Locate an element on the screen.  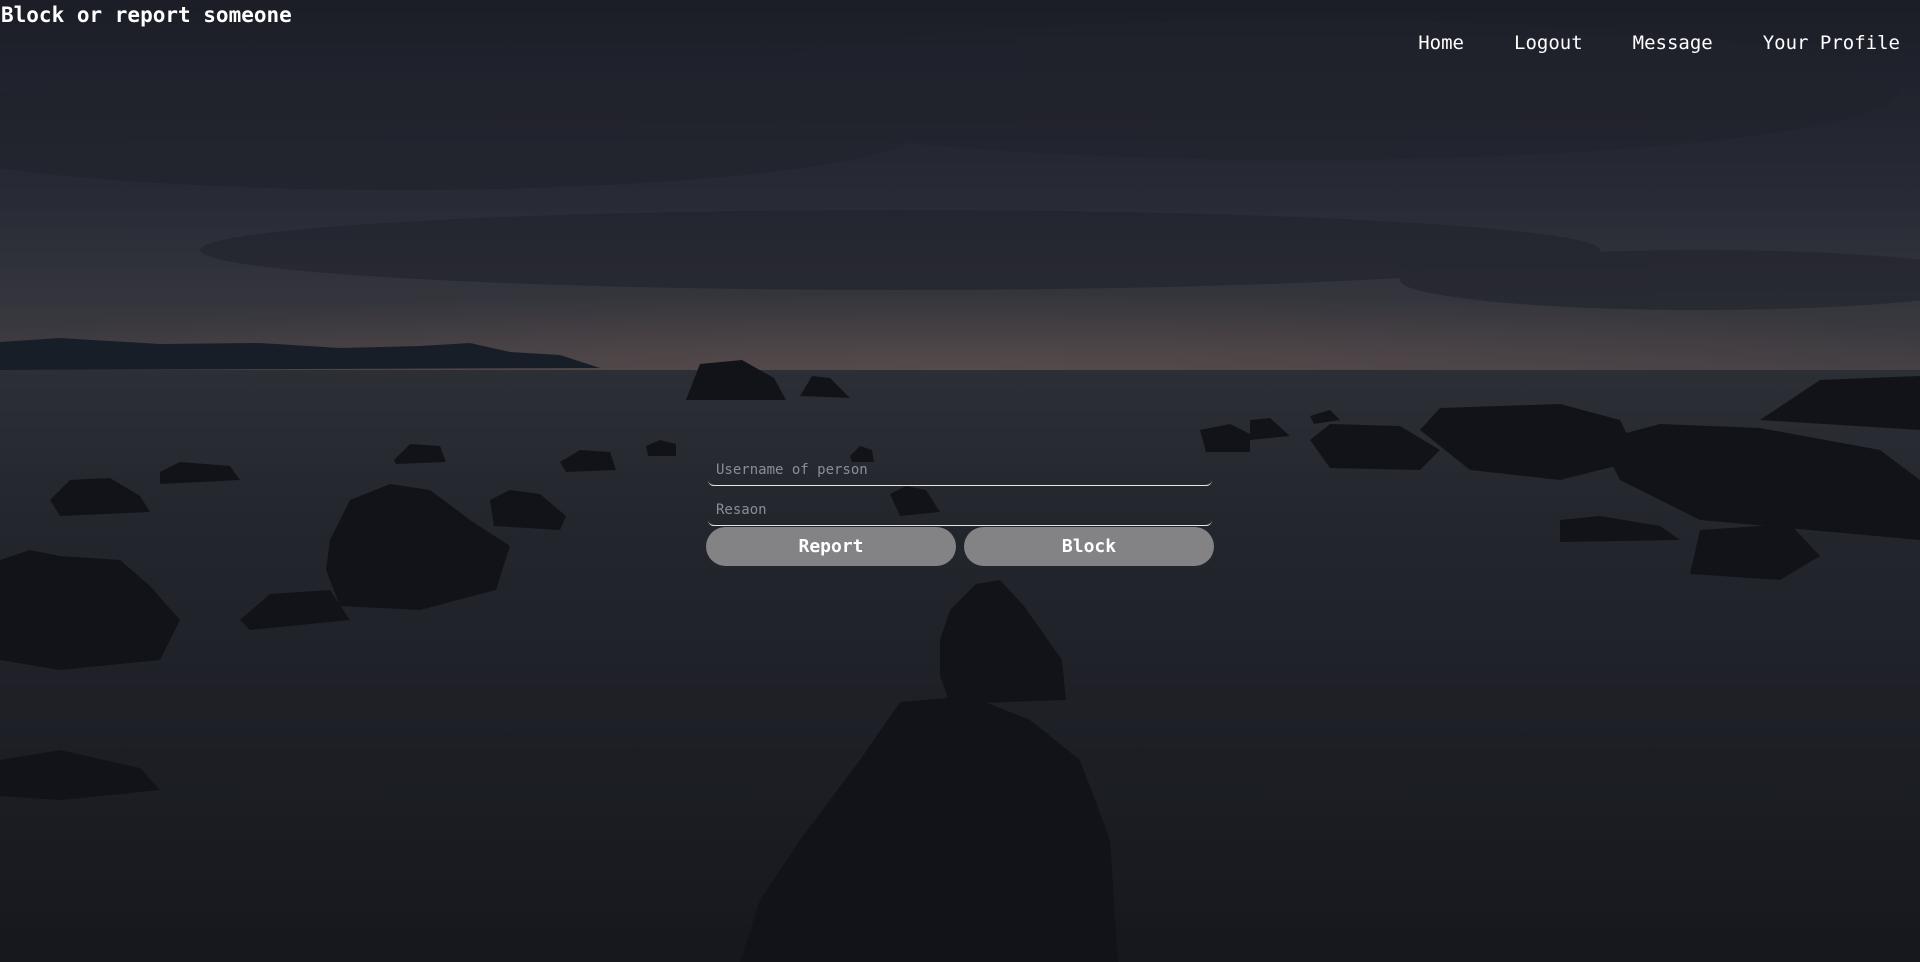
reason-input is located at coordinates (960, 507).